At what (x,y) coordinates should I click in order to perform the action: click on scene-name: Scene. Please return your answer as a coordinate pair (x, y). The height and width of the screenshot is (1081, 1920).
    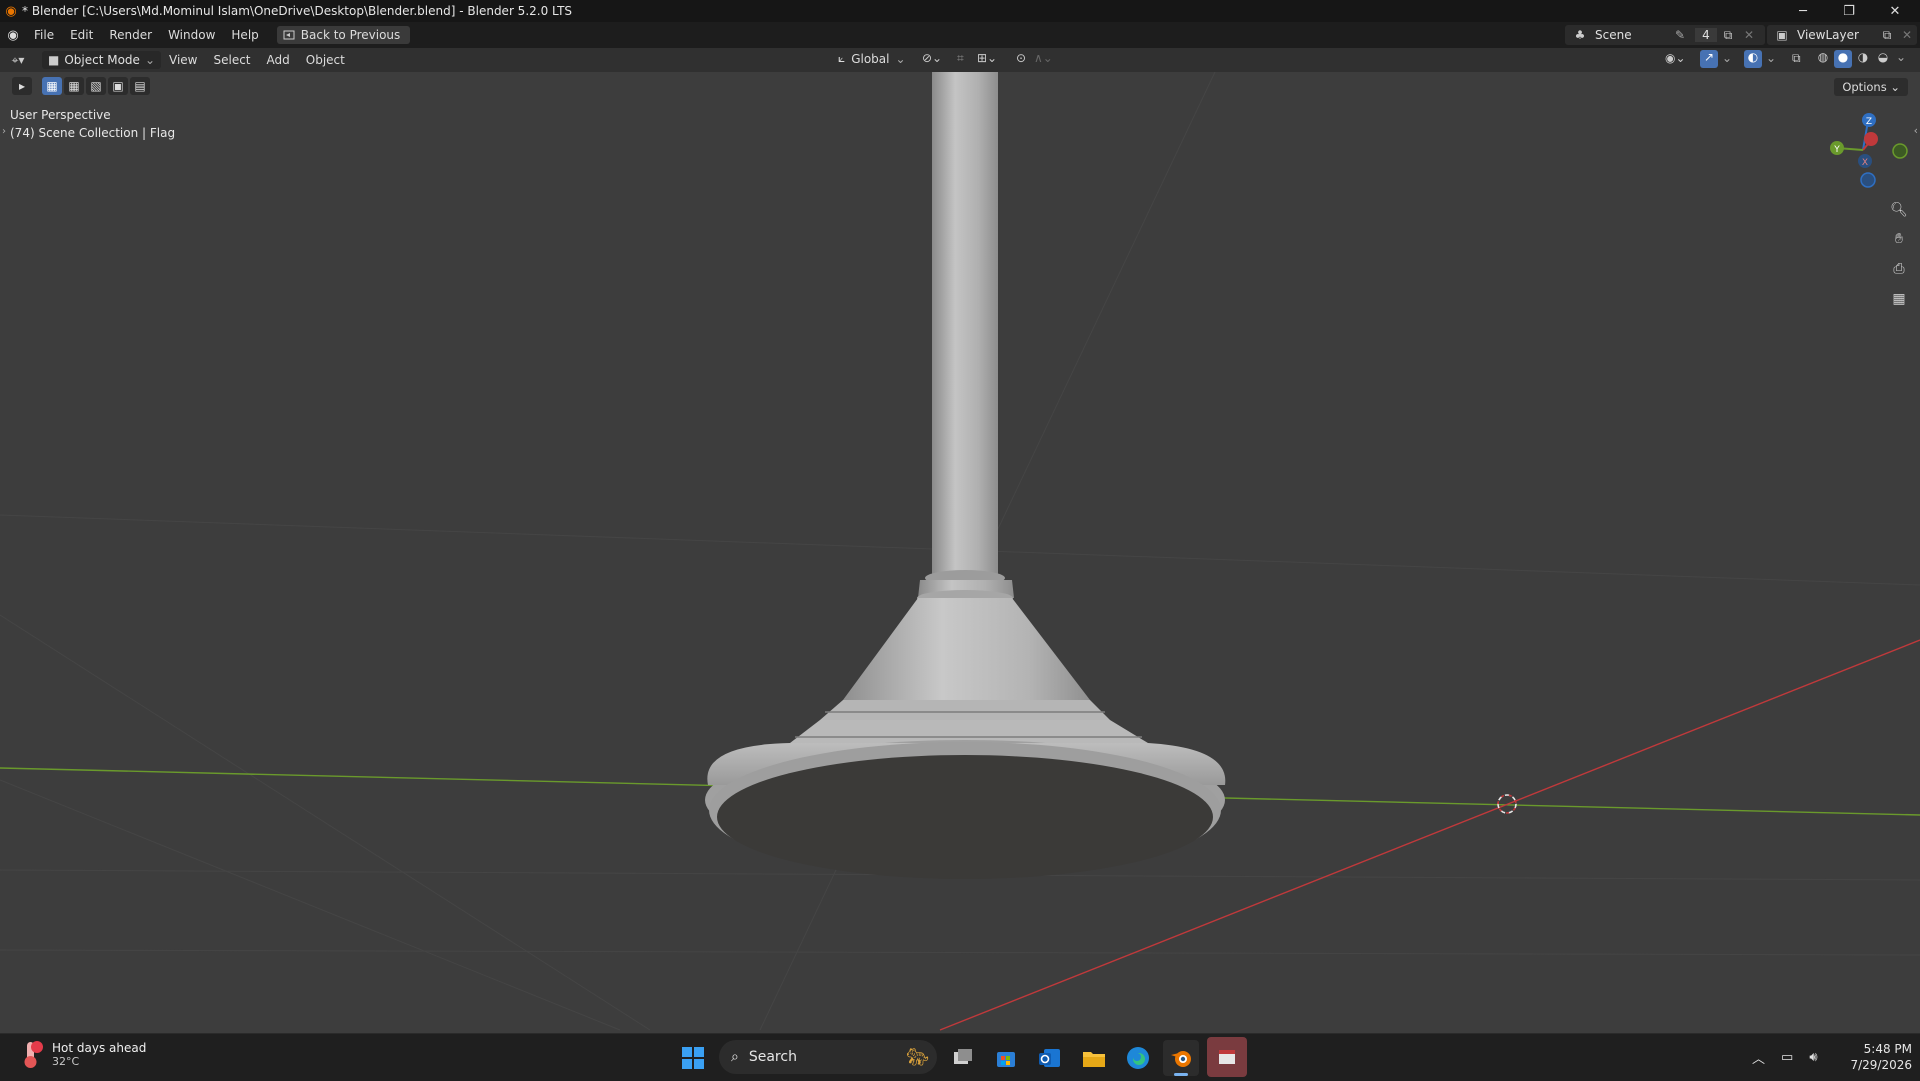
    Looking at the image, I should click on (1613, 35).